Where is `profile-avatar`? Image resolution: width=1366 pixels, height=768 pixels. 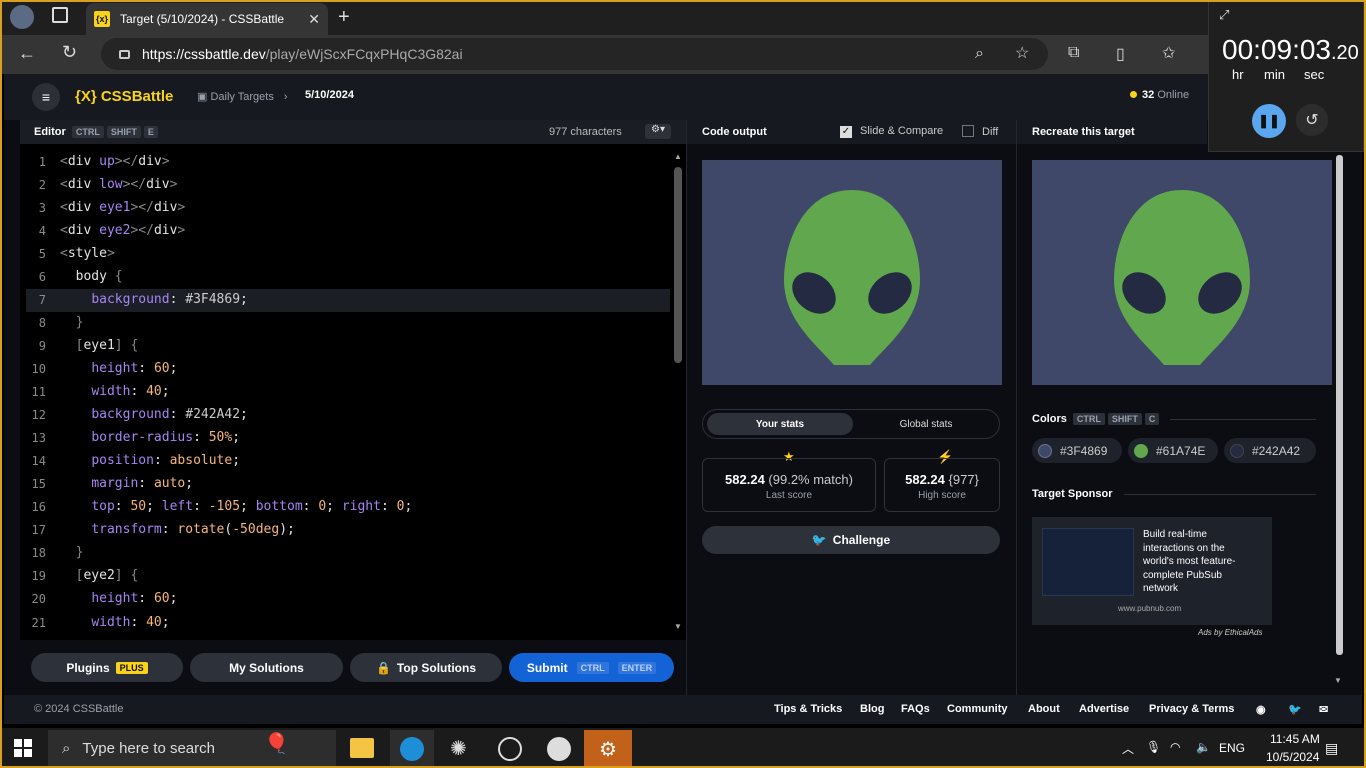 profile-avatar is located at coordinates (22, 17).